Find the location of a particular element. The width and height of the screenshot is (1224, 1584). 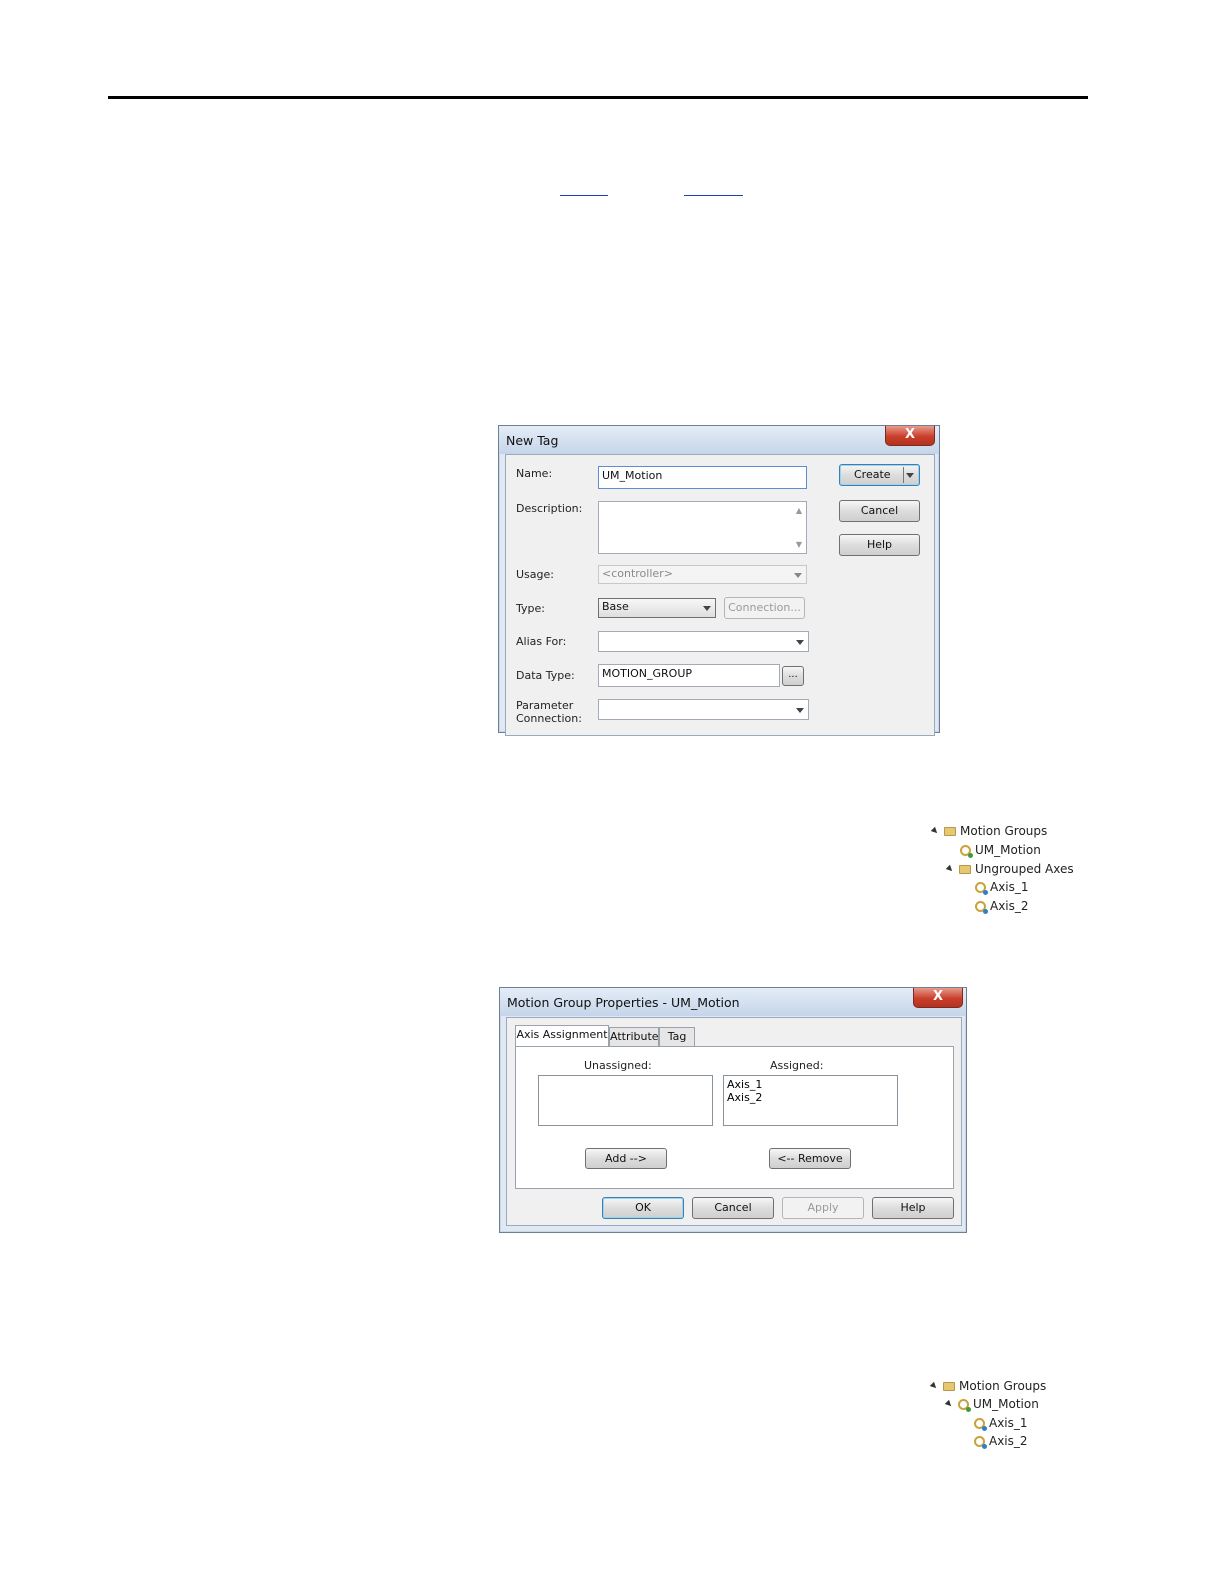

name-input: UM_Motion is located at coordinates (702, 477).